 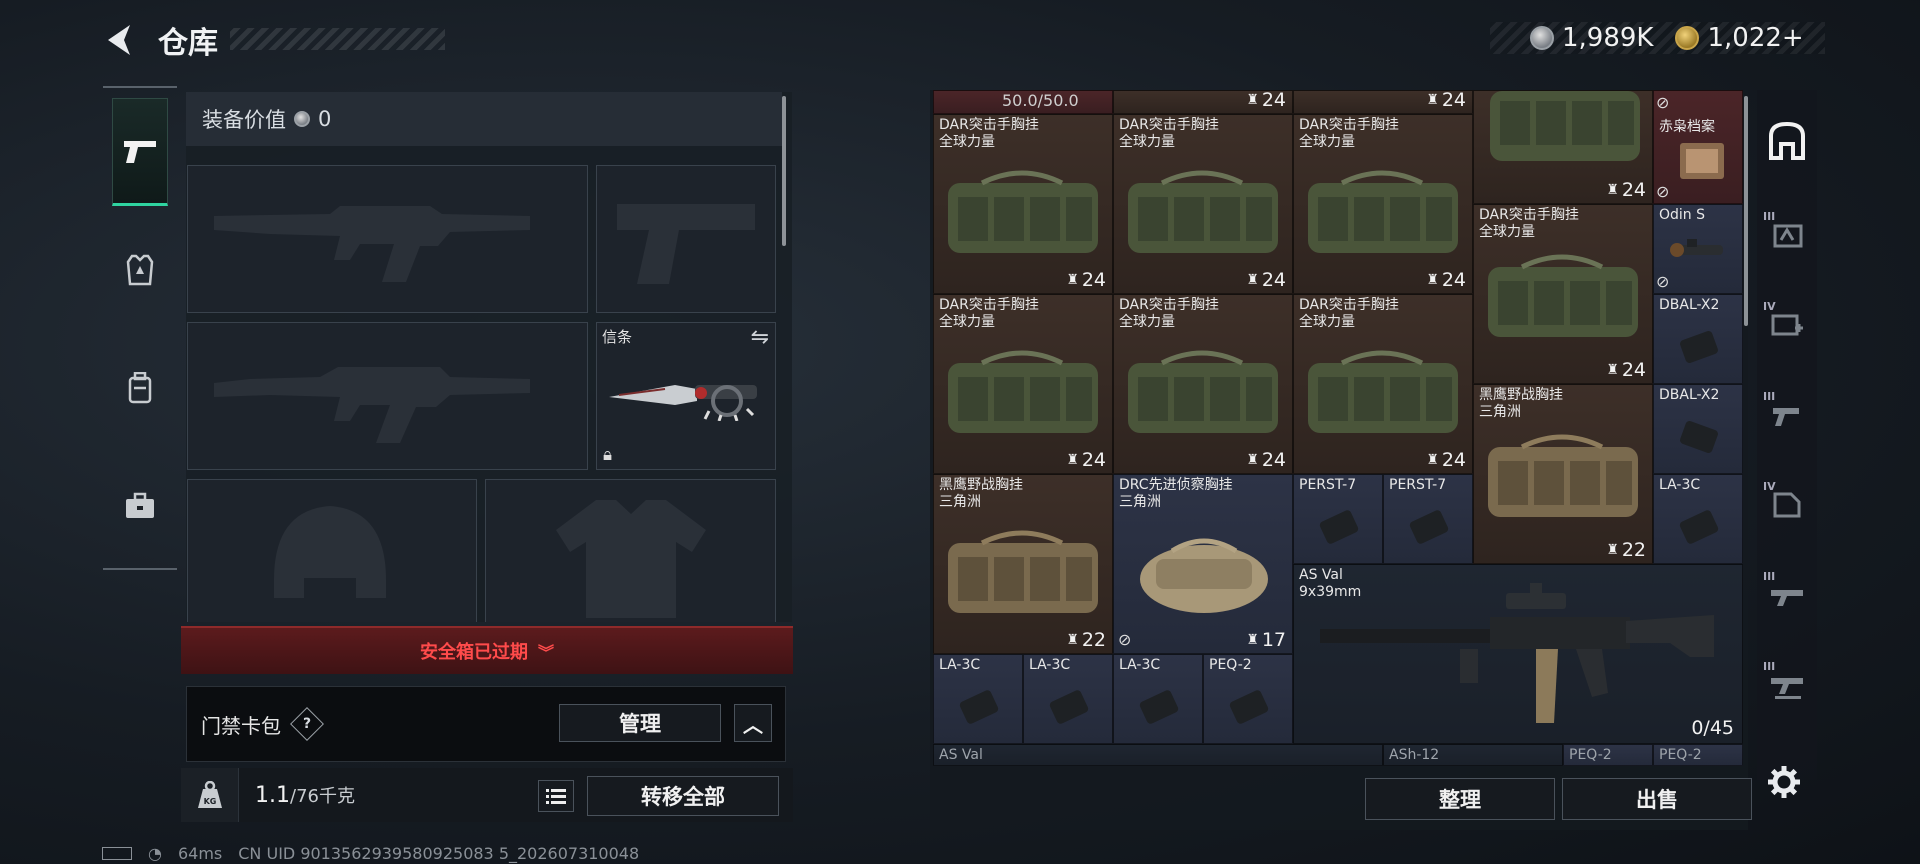 I want to click on rifle-silhouette-icon, so click(x=372, y=244).